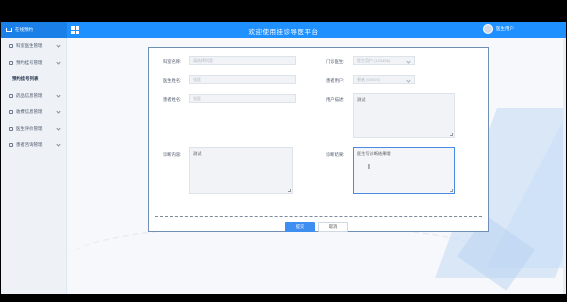  Describe the element at coordinates (384, 79) in the screenshot. I see `patient-select: 患者 (00000)` at that location.